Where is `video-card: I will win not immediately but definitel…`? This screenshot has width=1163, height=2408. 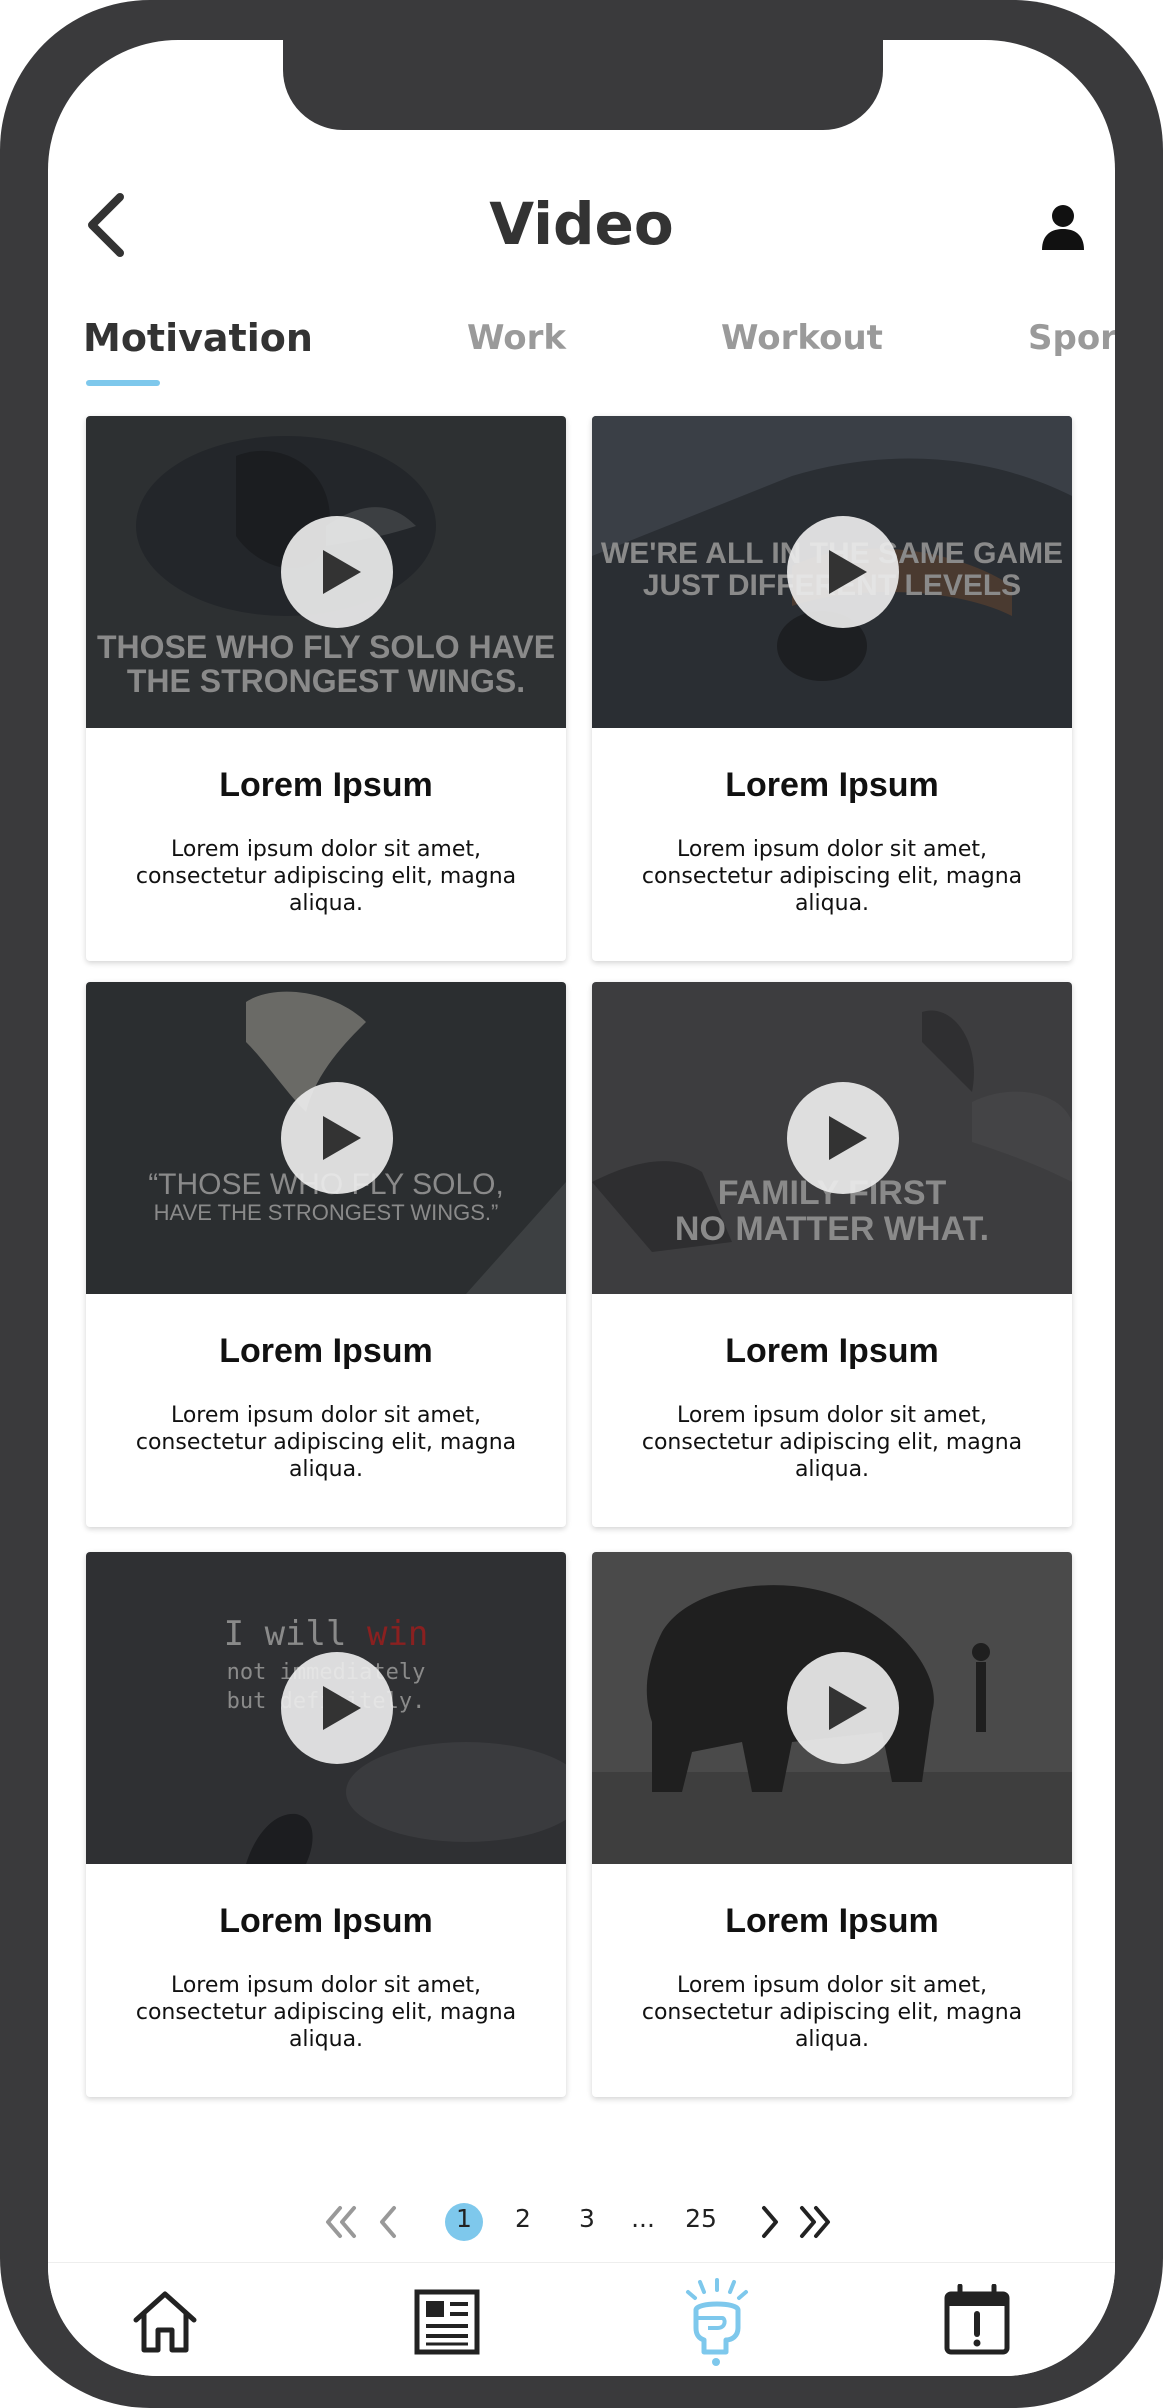 video-card: I will win not immediately but definitel… is located at coordinates (326, 1824).